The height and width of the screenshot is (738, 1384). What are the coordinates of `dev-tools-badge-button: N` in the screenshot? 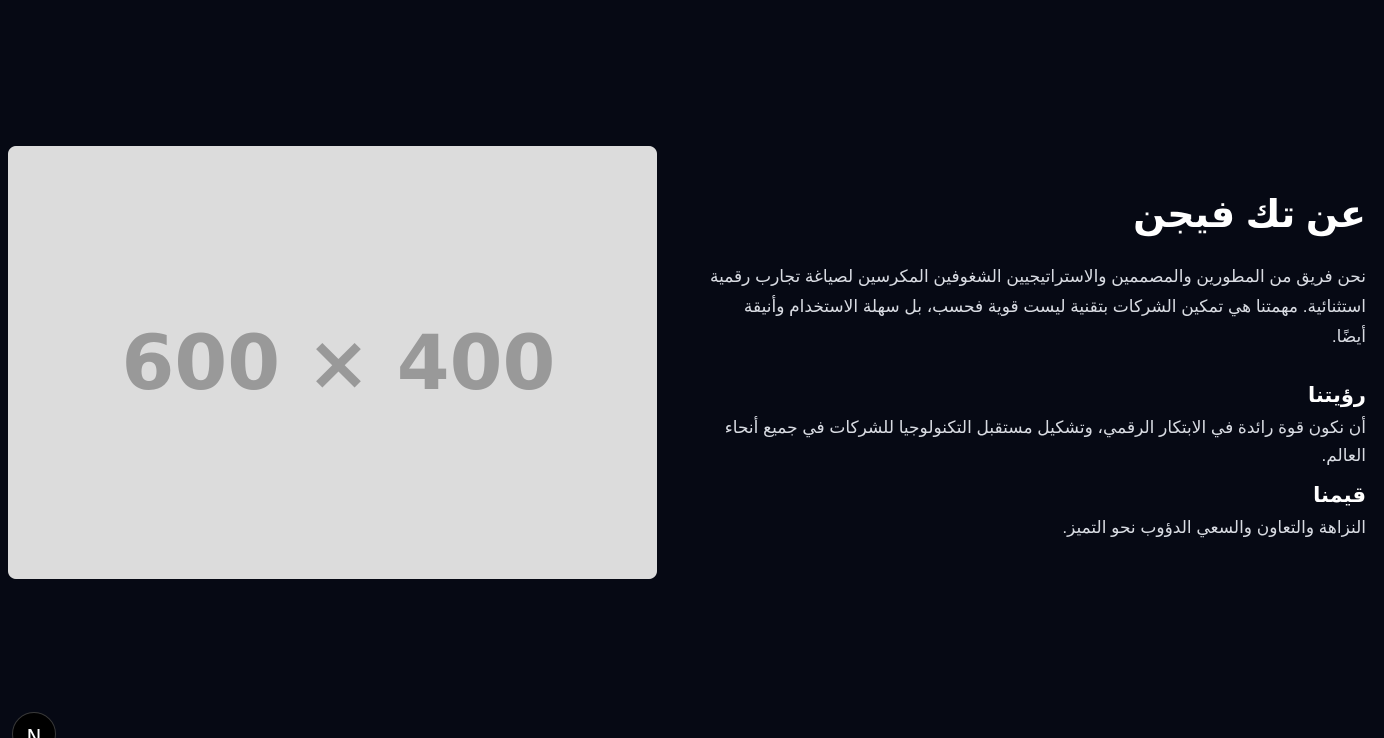 It's located at (34, 725).